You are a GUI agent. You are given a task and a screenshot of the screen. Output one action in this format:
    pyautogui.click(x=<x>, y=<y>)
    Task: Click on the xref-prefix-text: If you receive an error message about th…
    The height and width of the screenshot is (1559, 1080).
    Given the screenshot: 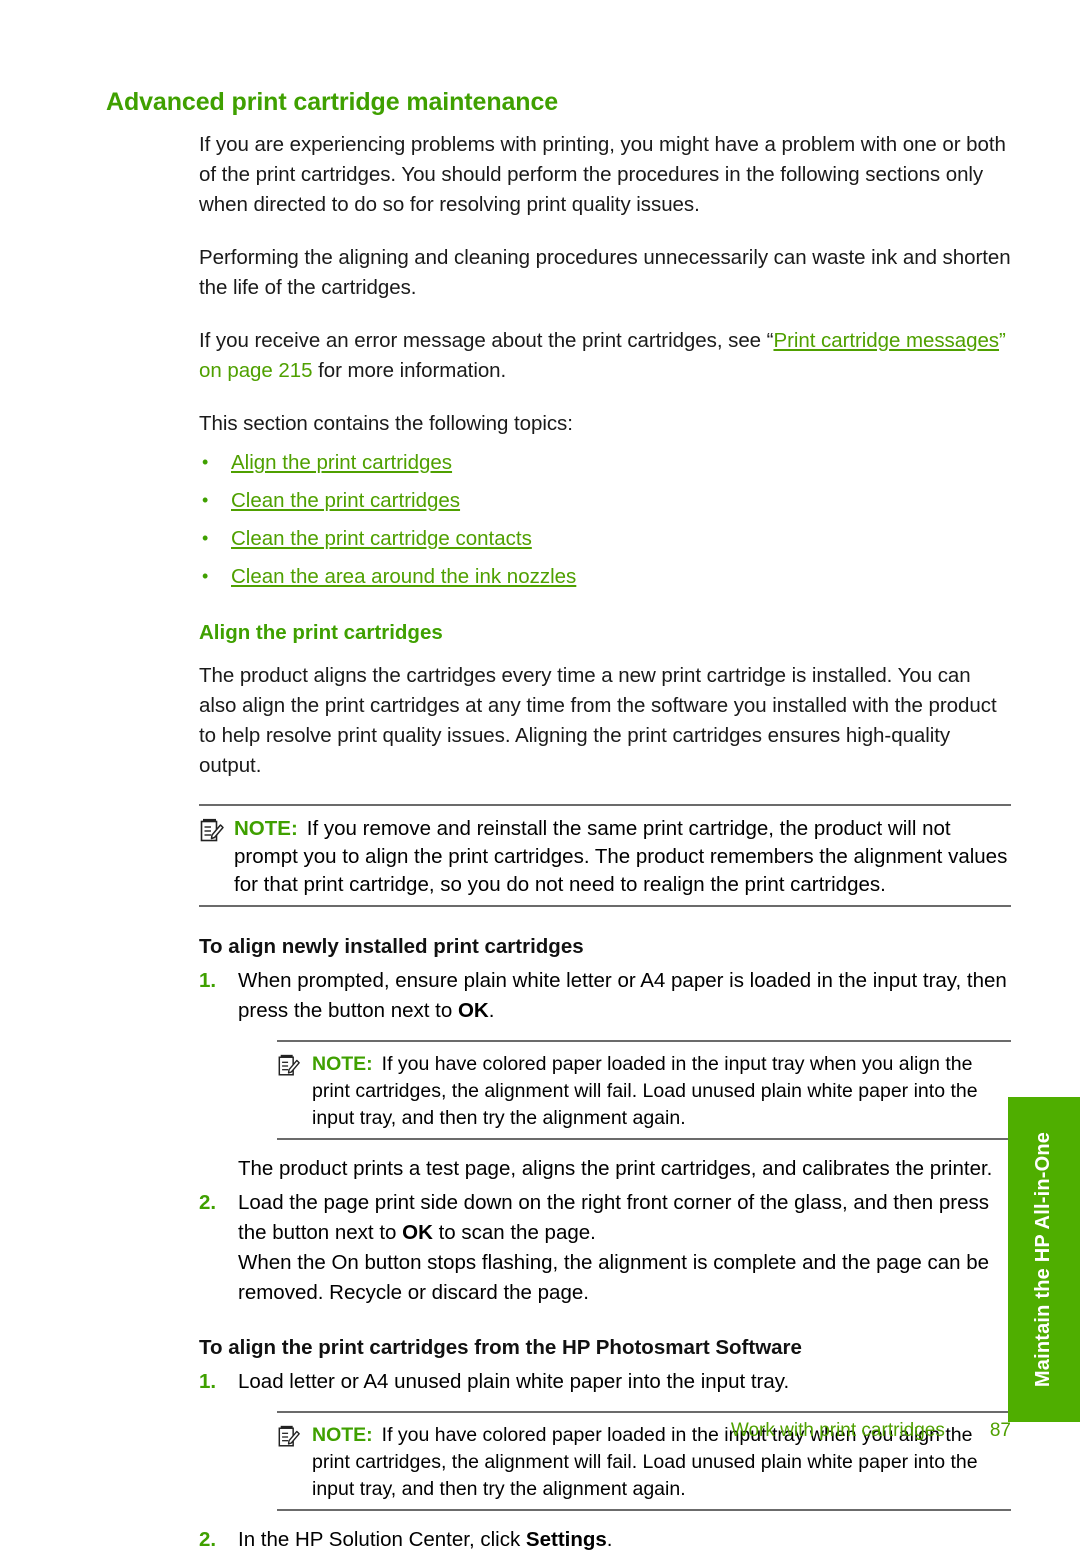 What is the action you would take?
    pyautogui.click(x=486, y=340)
    